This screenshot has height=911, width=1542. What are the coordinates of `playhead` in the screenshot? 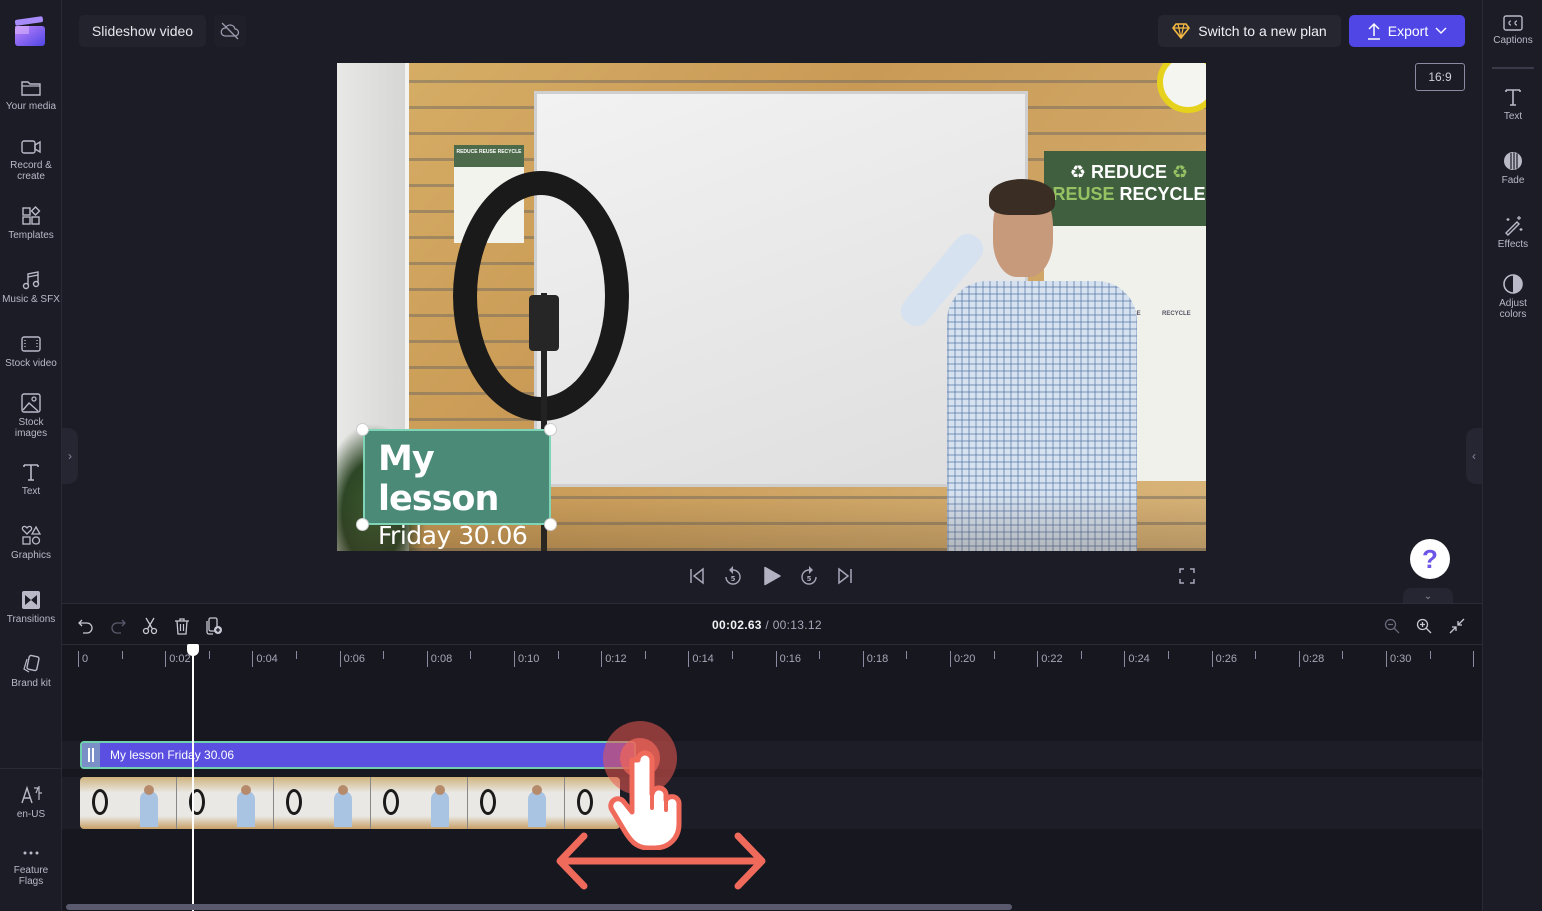 It's located at (193, 779).